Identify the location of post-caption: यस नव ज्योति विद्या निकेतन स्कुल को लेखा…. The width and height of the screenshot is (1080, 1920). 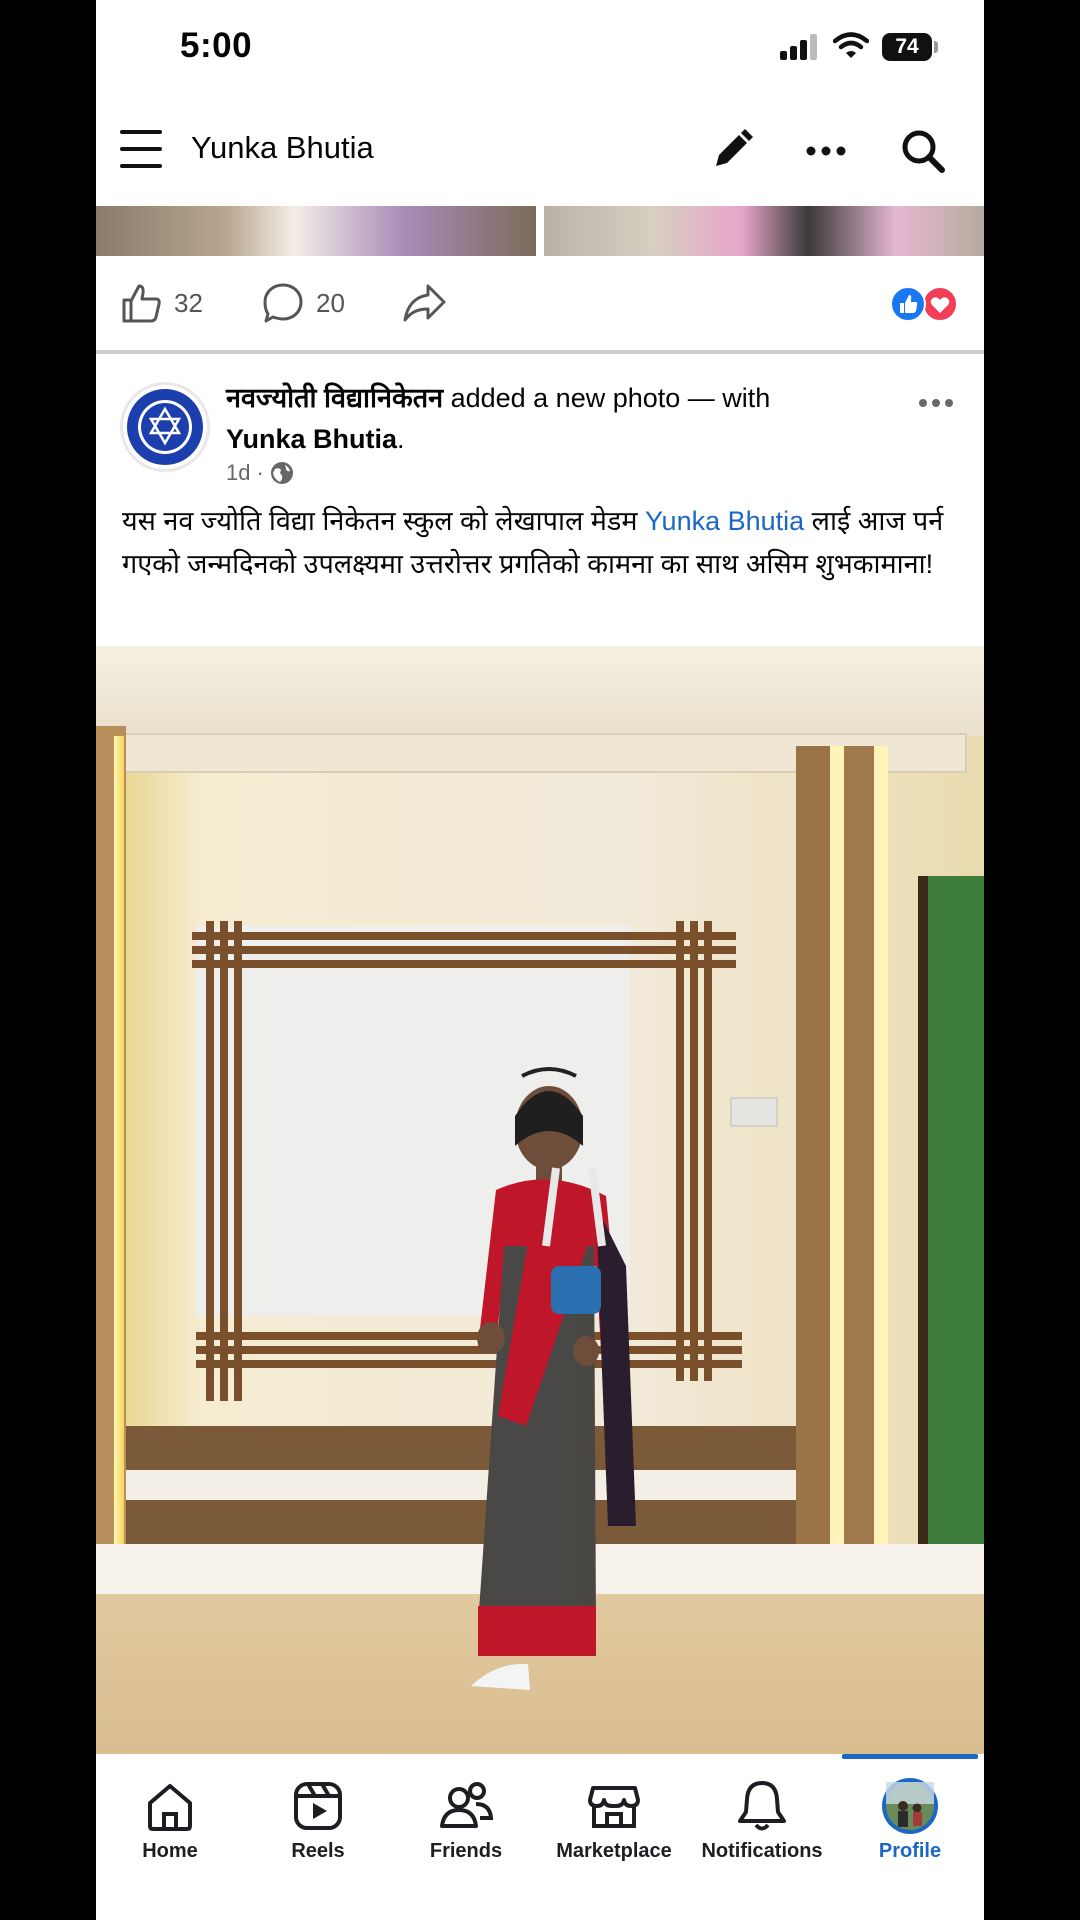
(542, 543).